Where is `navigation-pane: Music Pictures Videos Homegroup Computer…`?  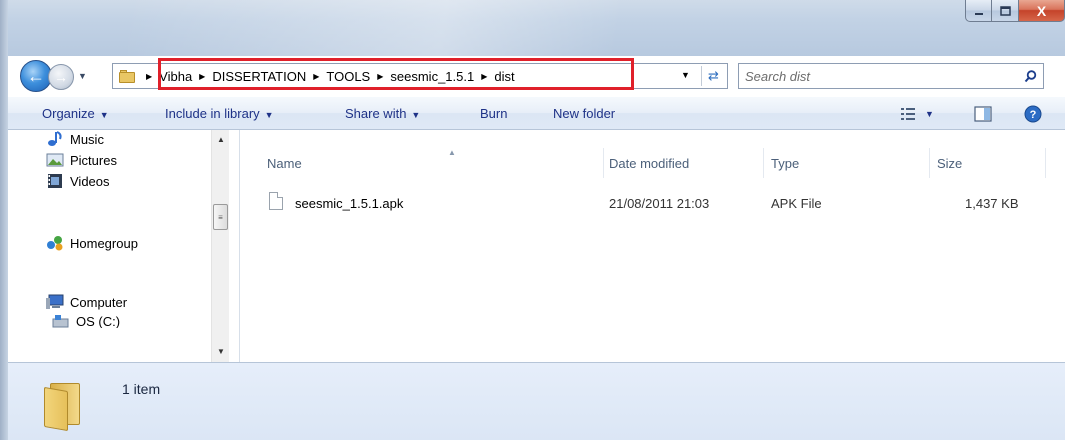
navigation-pane: Music Pictures Videos Homegroup Computer… is located at coordinates (124, 246).